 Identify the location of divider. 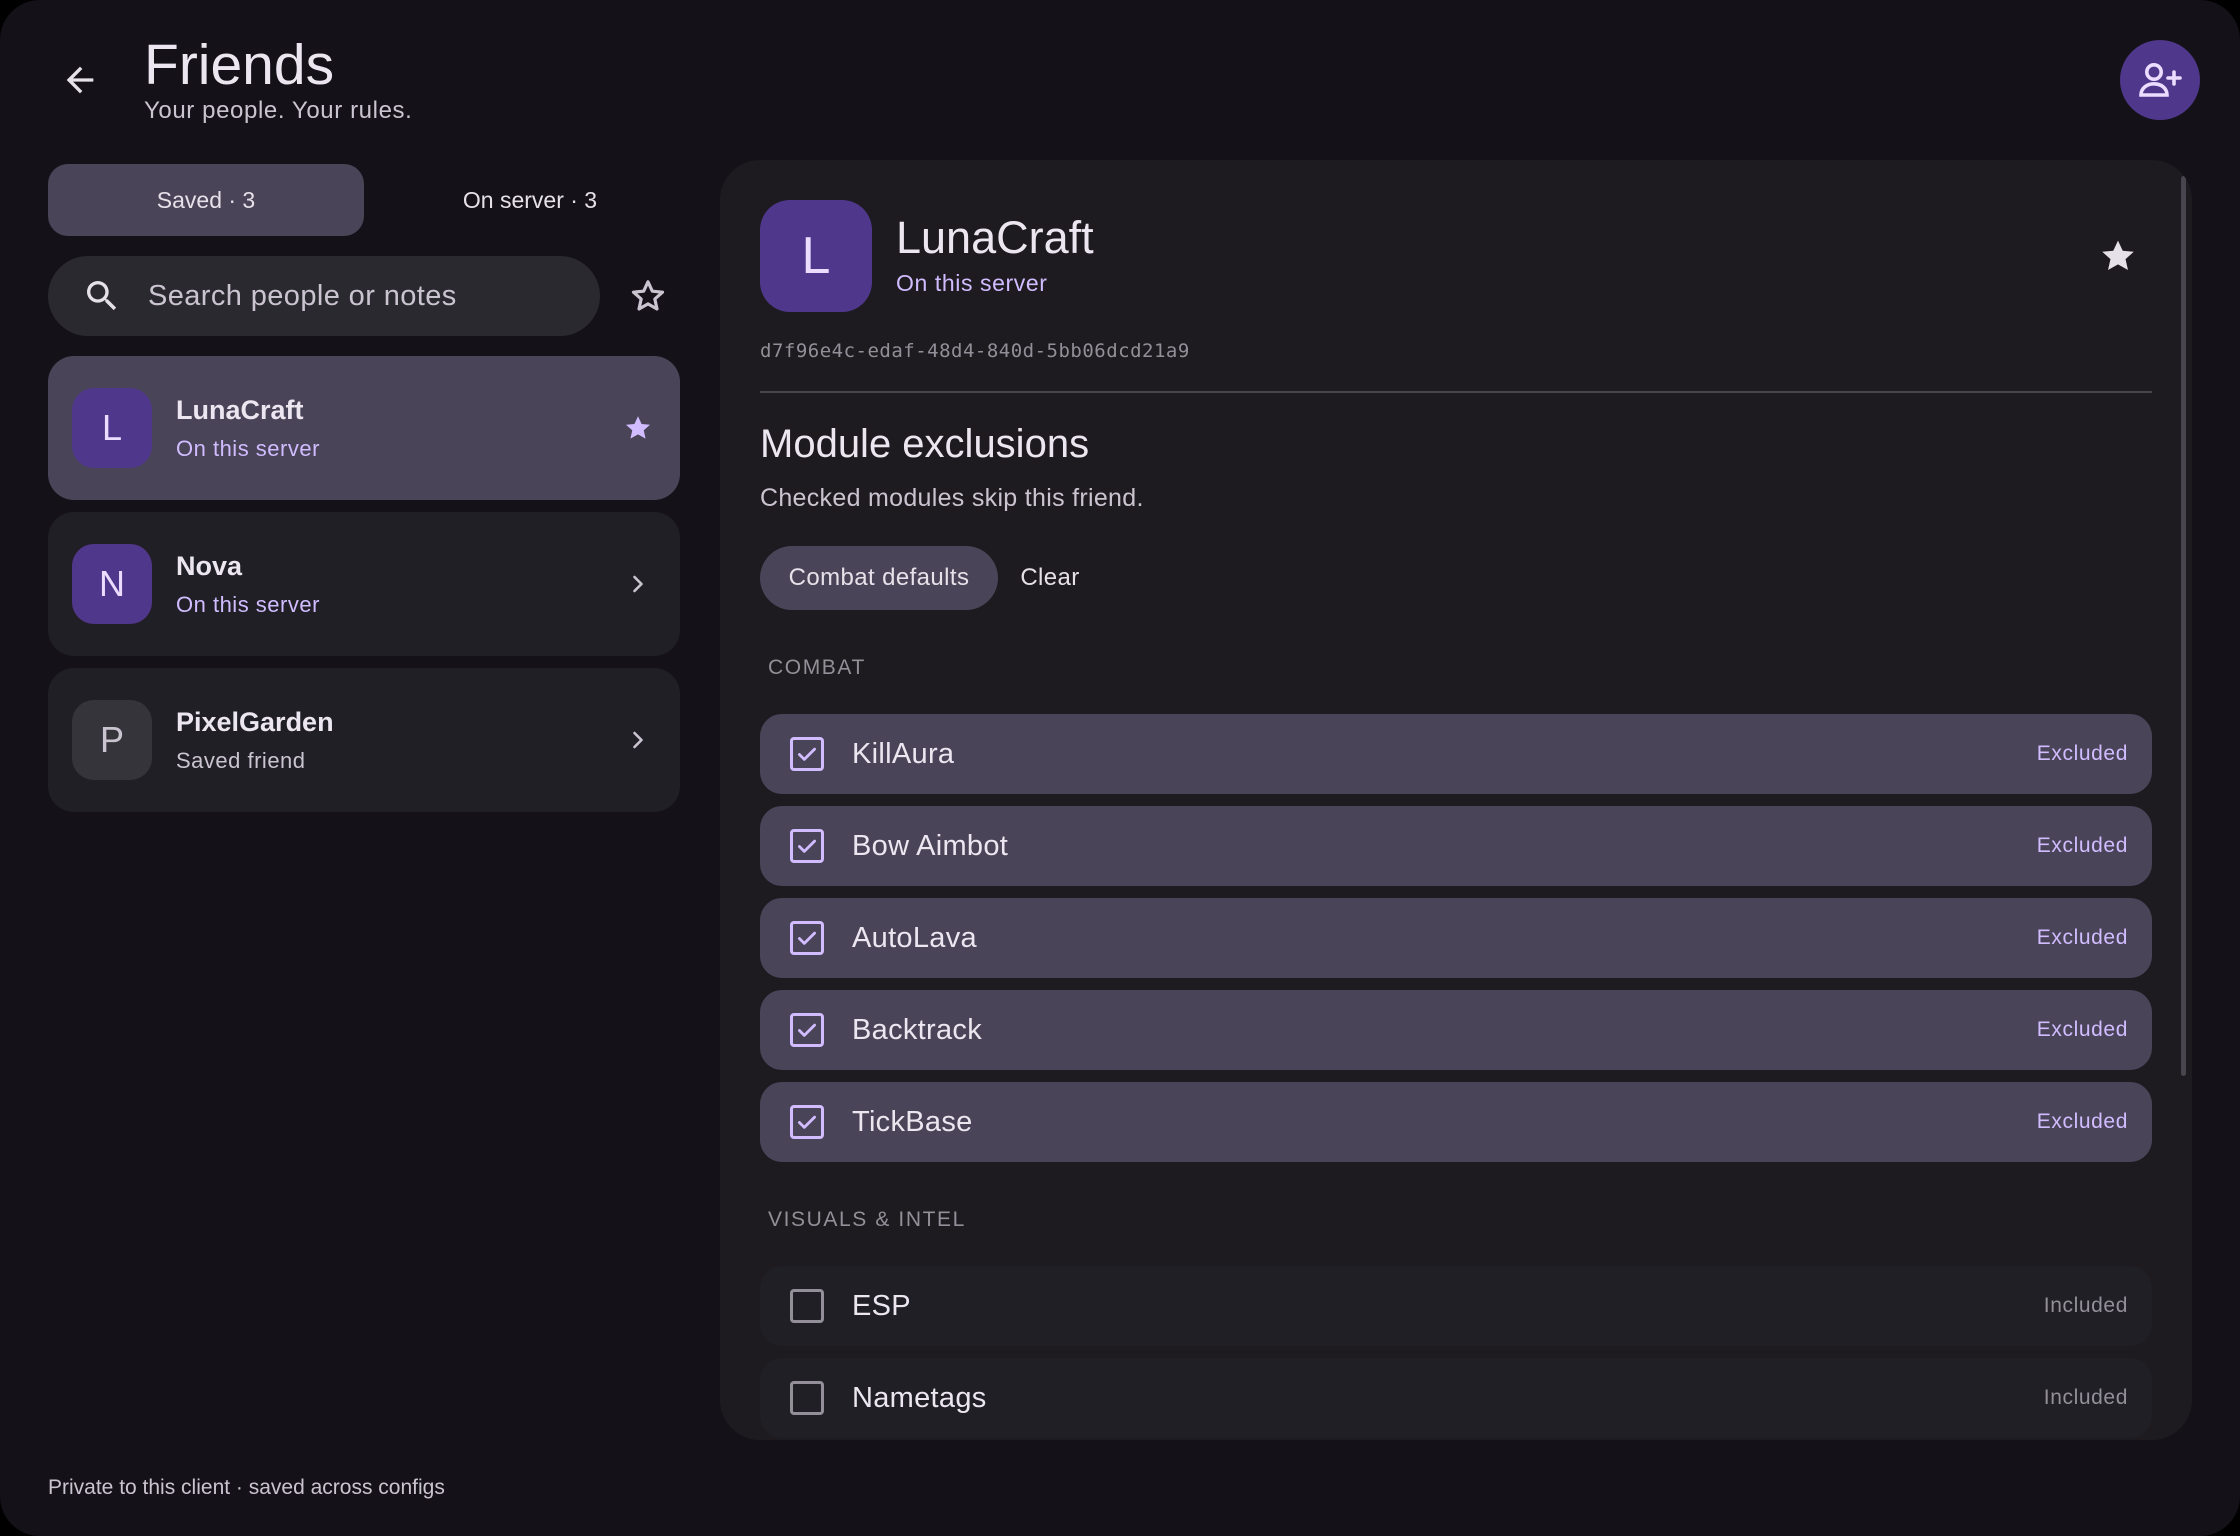
(1456, 392).